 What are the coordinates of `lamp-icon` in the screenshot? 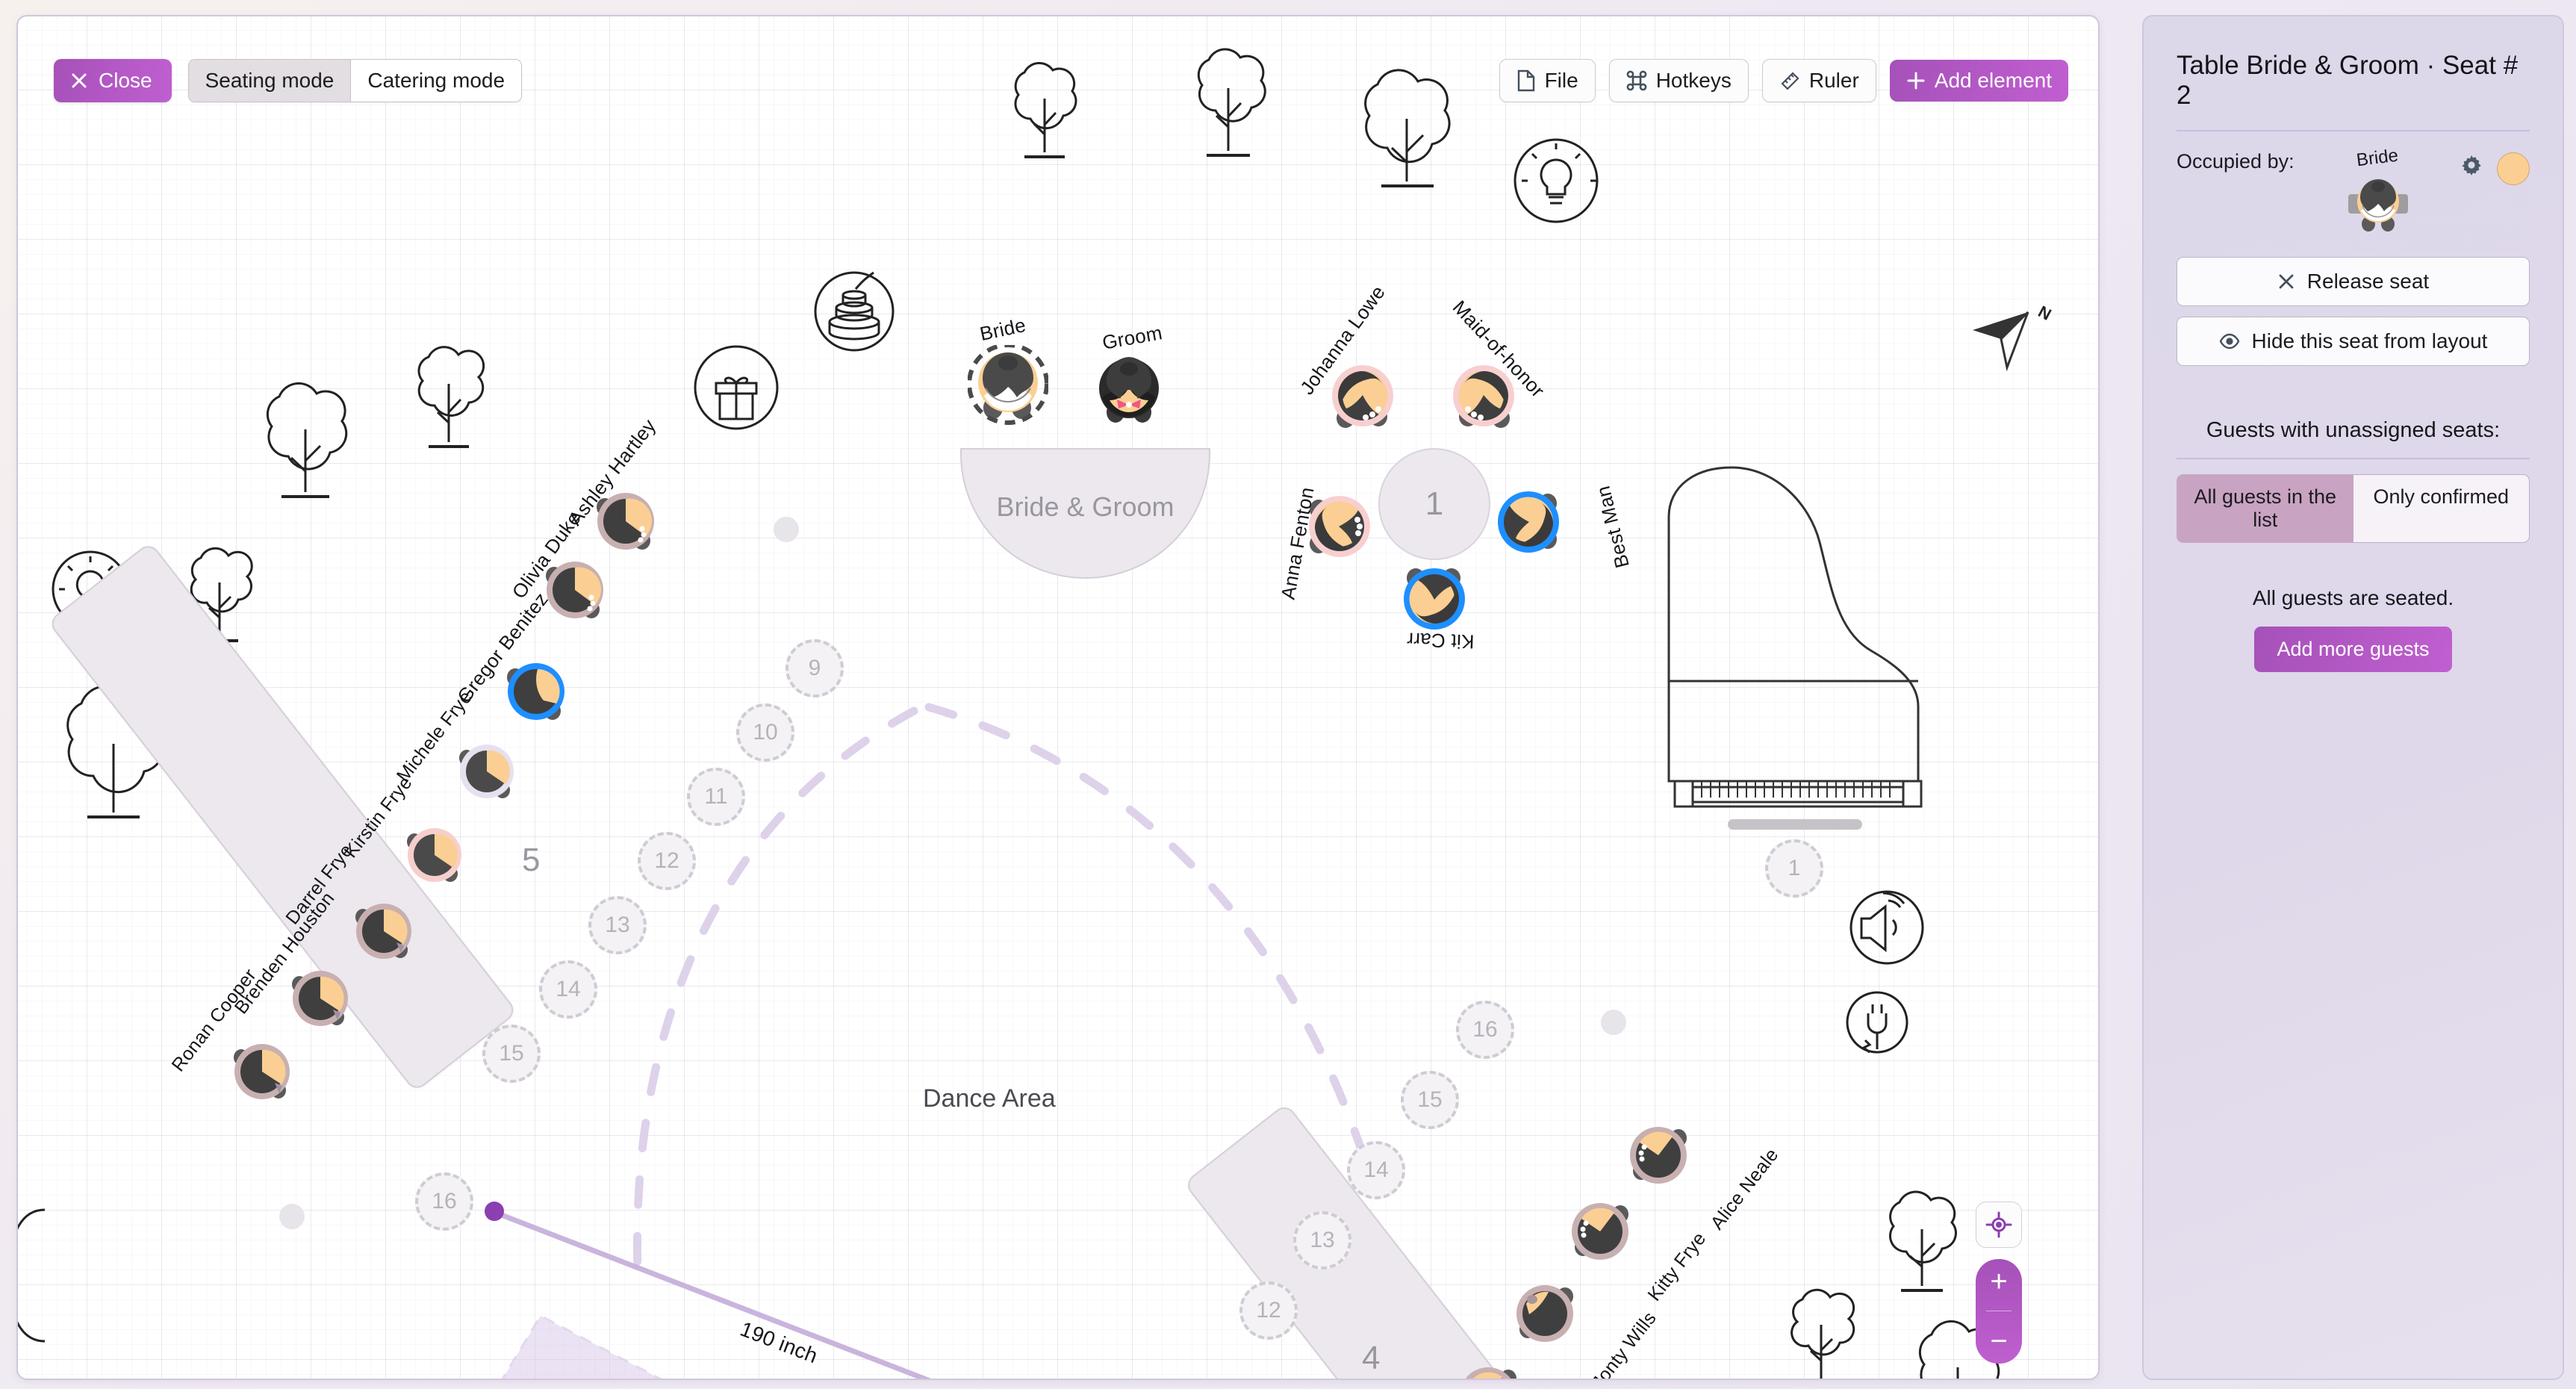 It's located at (1556, 181).